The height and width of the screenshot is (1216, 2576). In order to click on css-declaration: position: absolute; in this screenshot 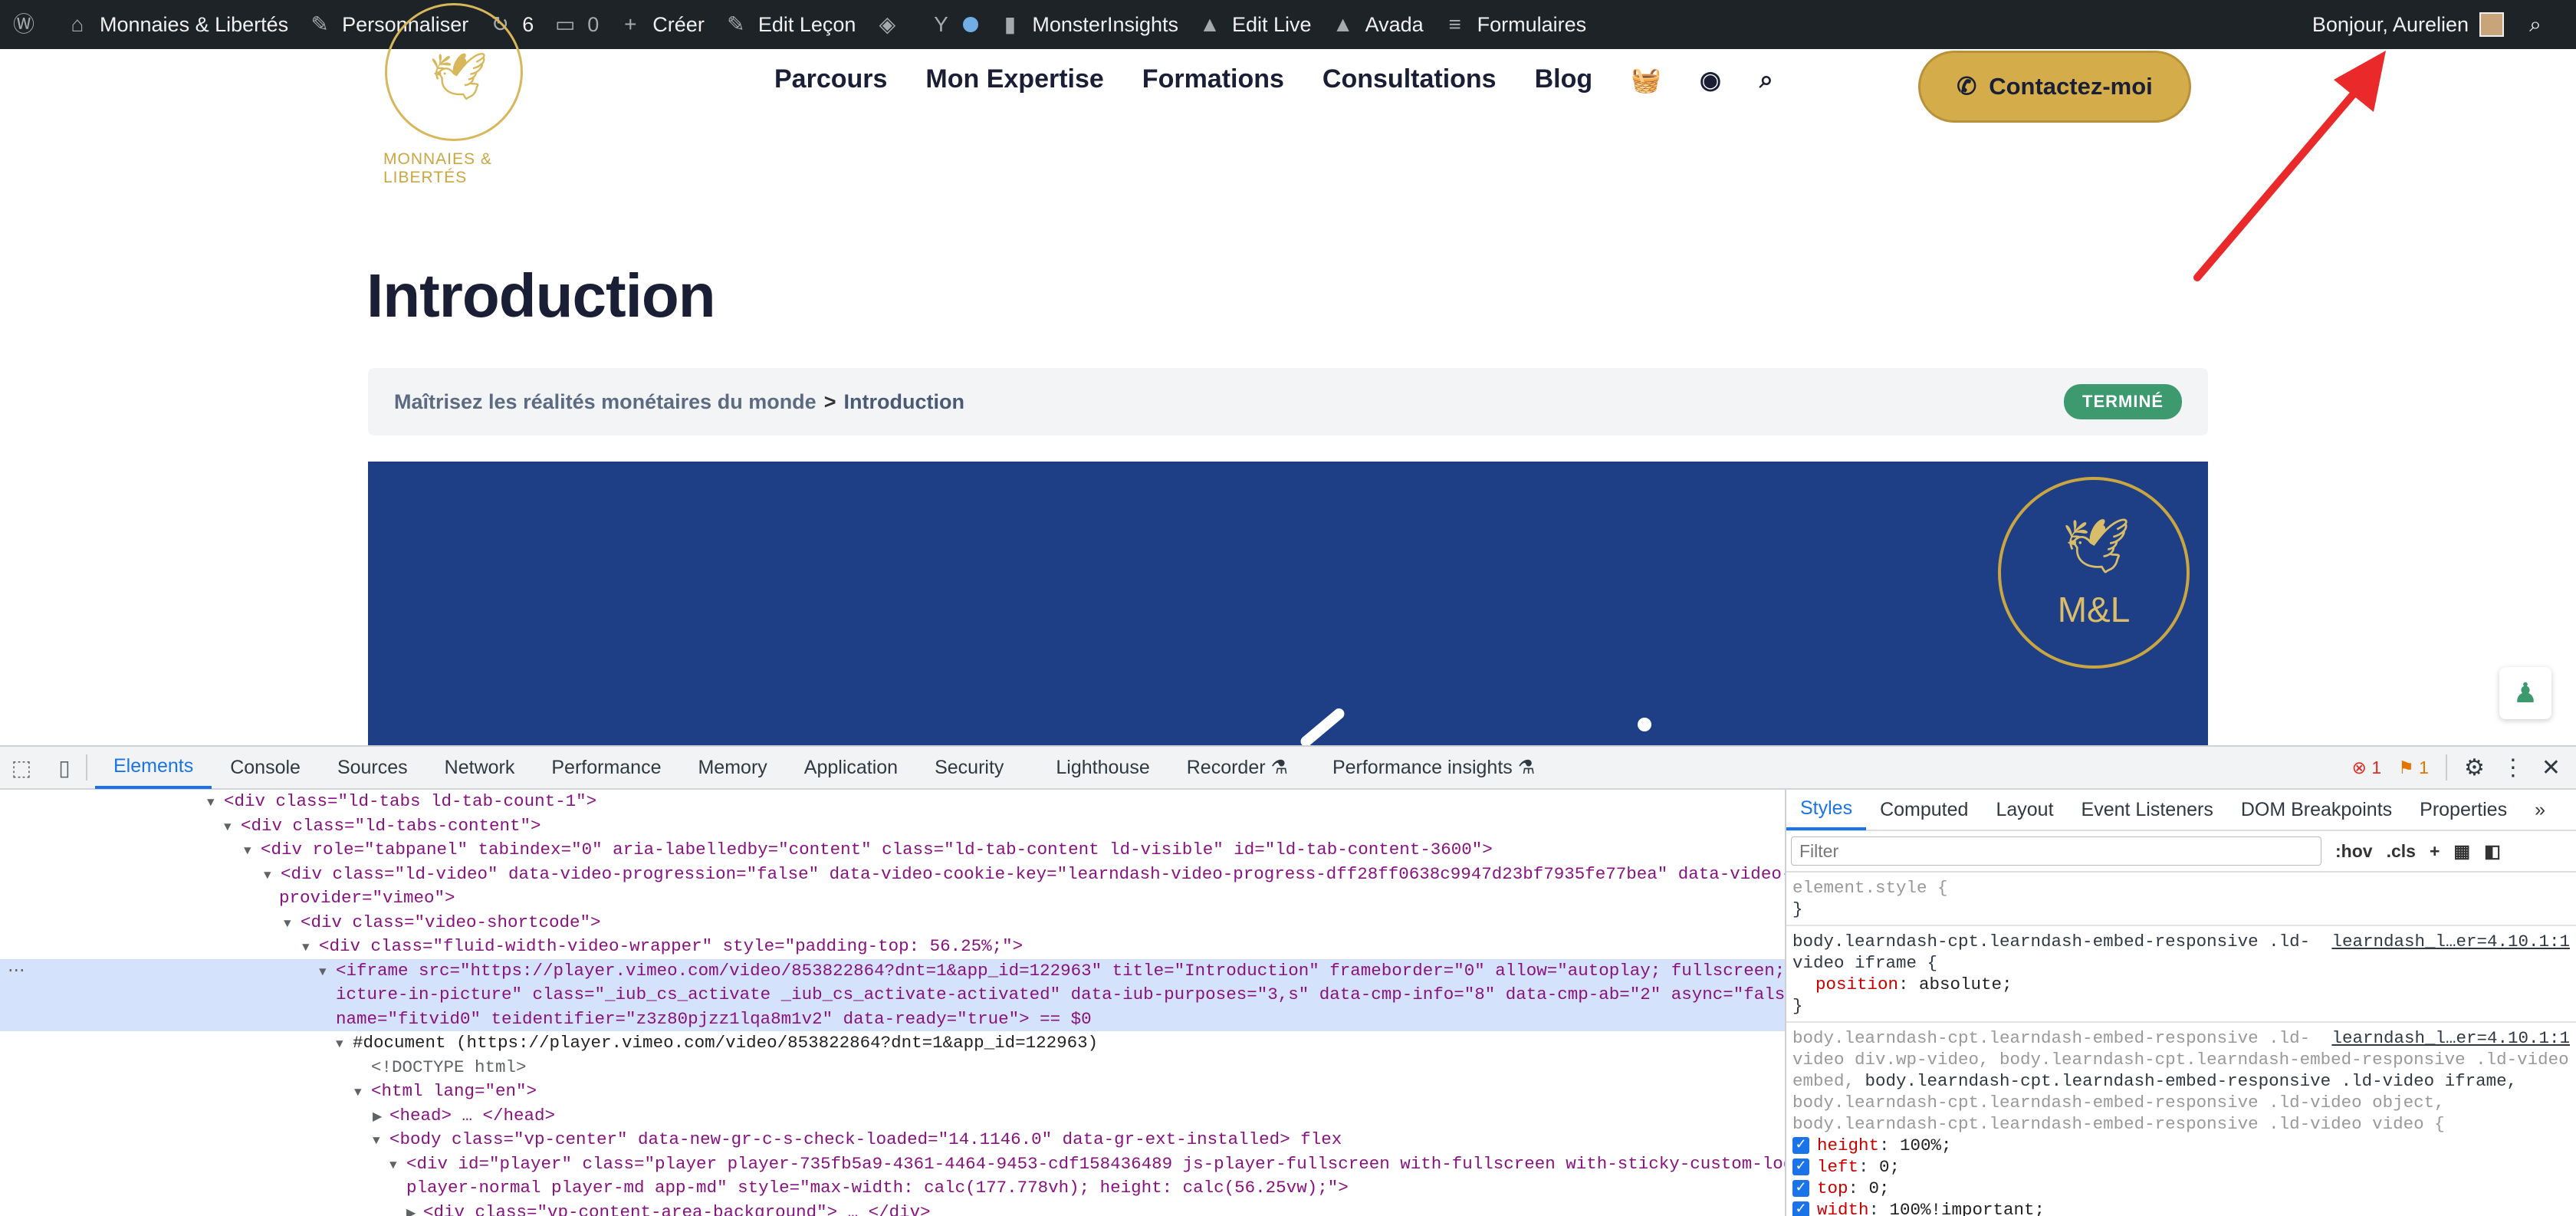, I will do `click(2181, 984)`.